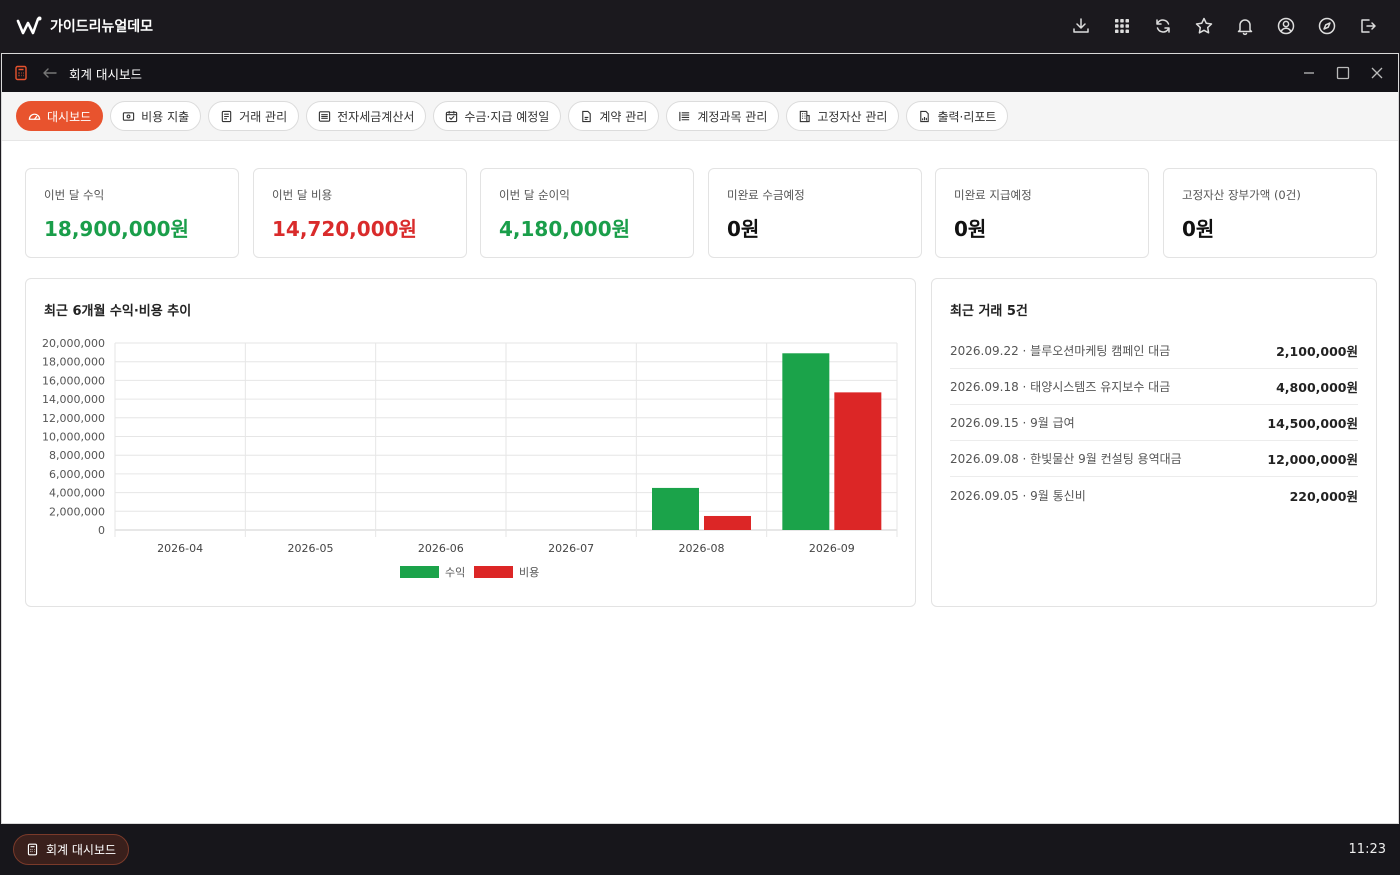 This screenshot has height=875, width=1400. Describe the element at coordinates (497, 116) in the screenshot. I see `tab-payment-schedule: 수금·지급 예정일` at that location.